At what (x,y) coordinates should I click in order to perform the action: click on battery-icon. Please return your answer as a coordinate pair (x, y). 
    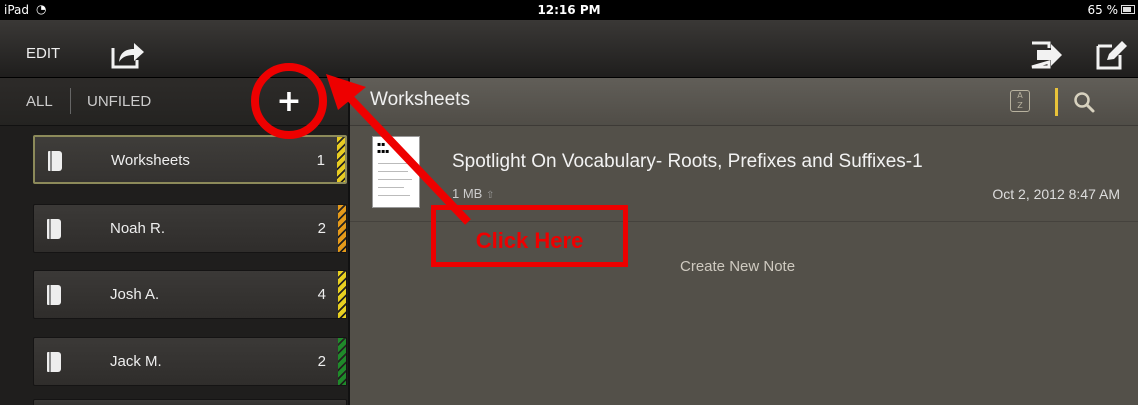
    Looking at the image, I should click on (1128, 9).